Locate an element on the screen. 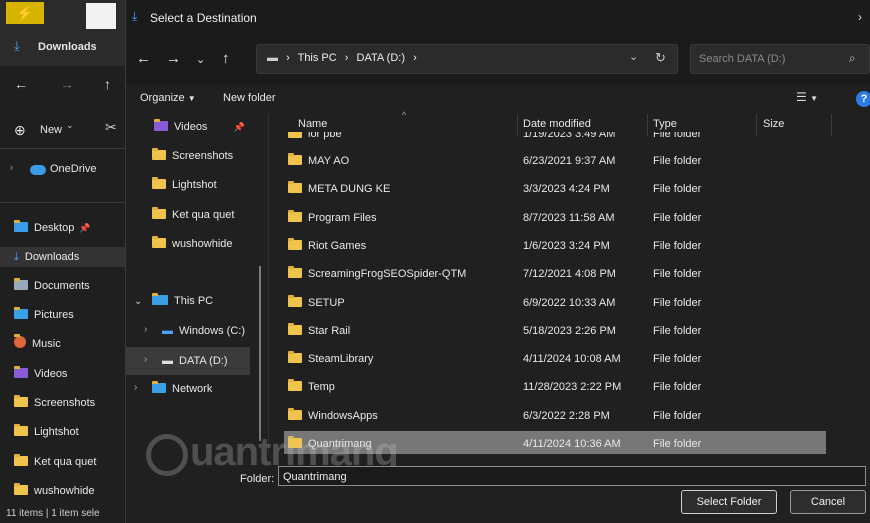 This screenshot has width=870, height=523. new-folder-button: New folder is located at coordinates (249, 98).